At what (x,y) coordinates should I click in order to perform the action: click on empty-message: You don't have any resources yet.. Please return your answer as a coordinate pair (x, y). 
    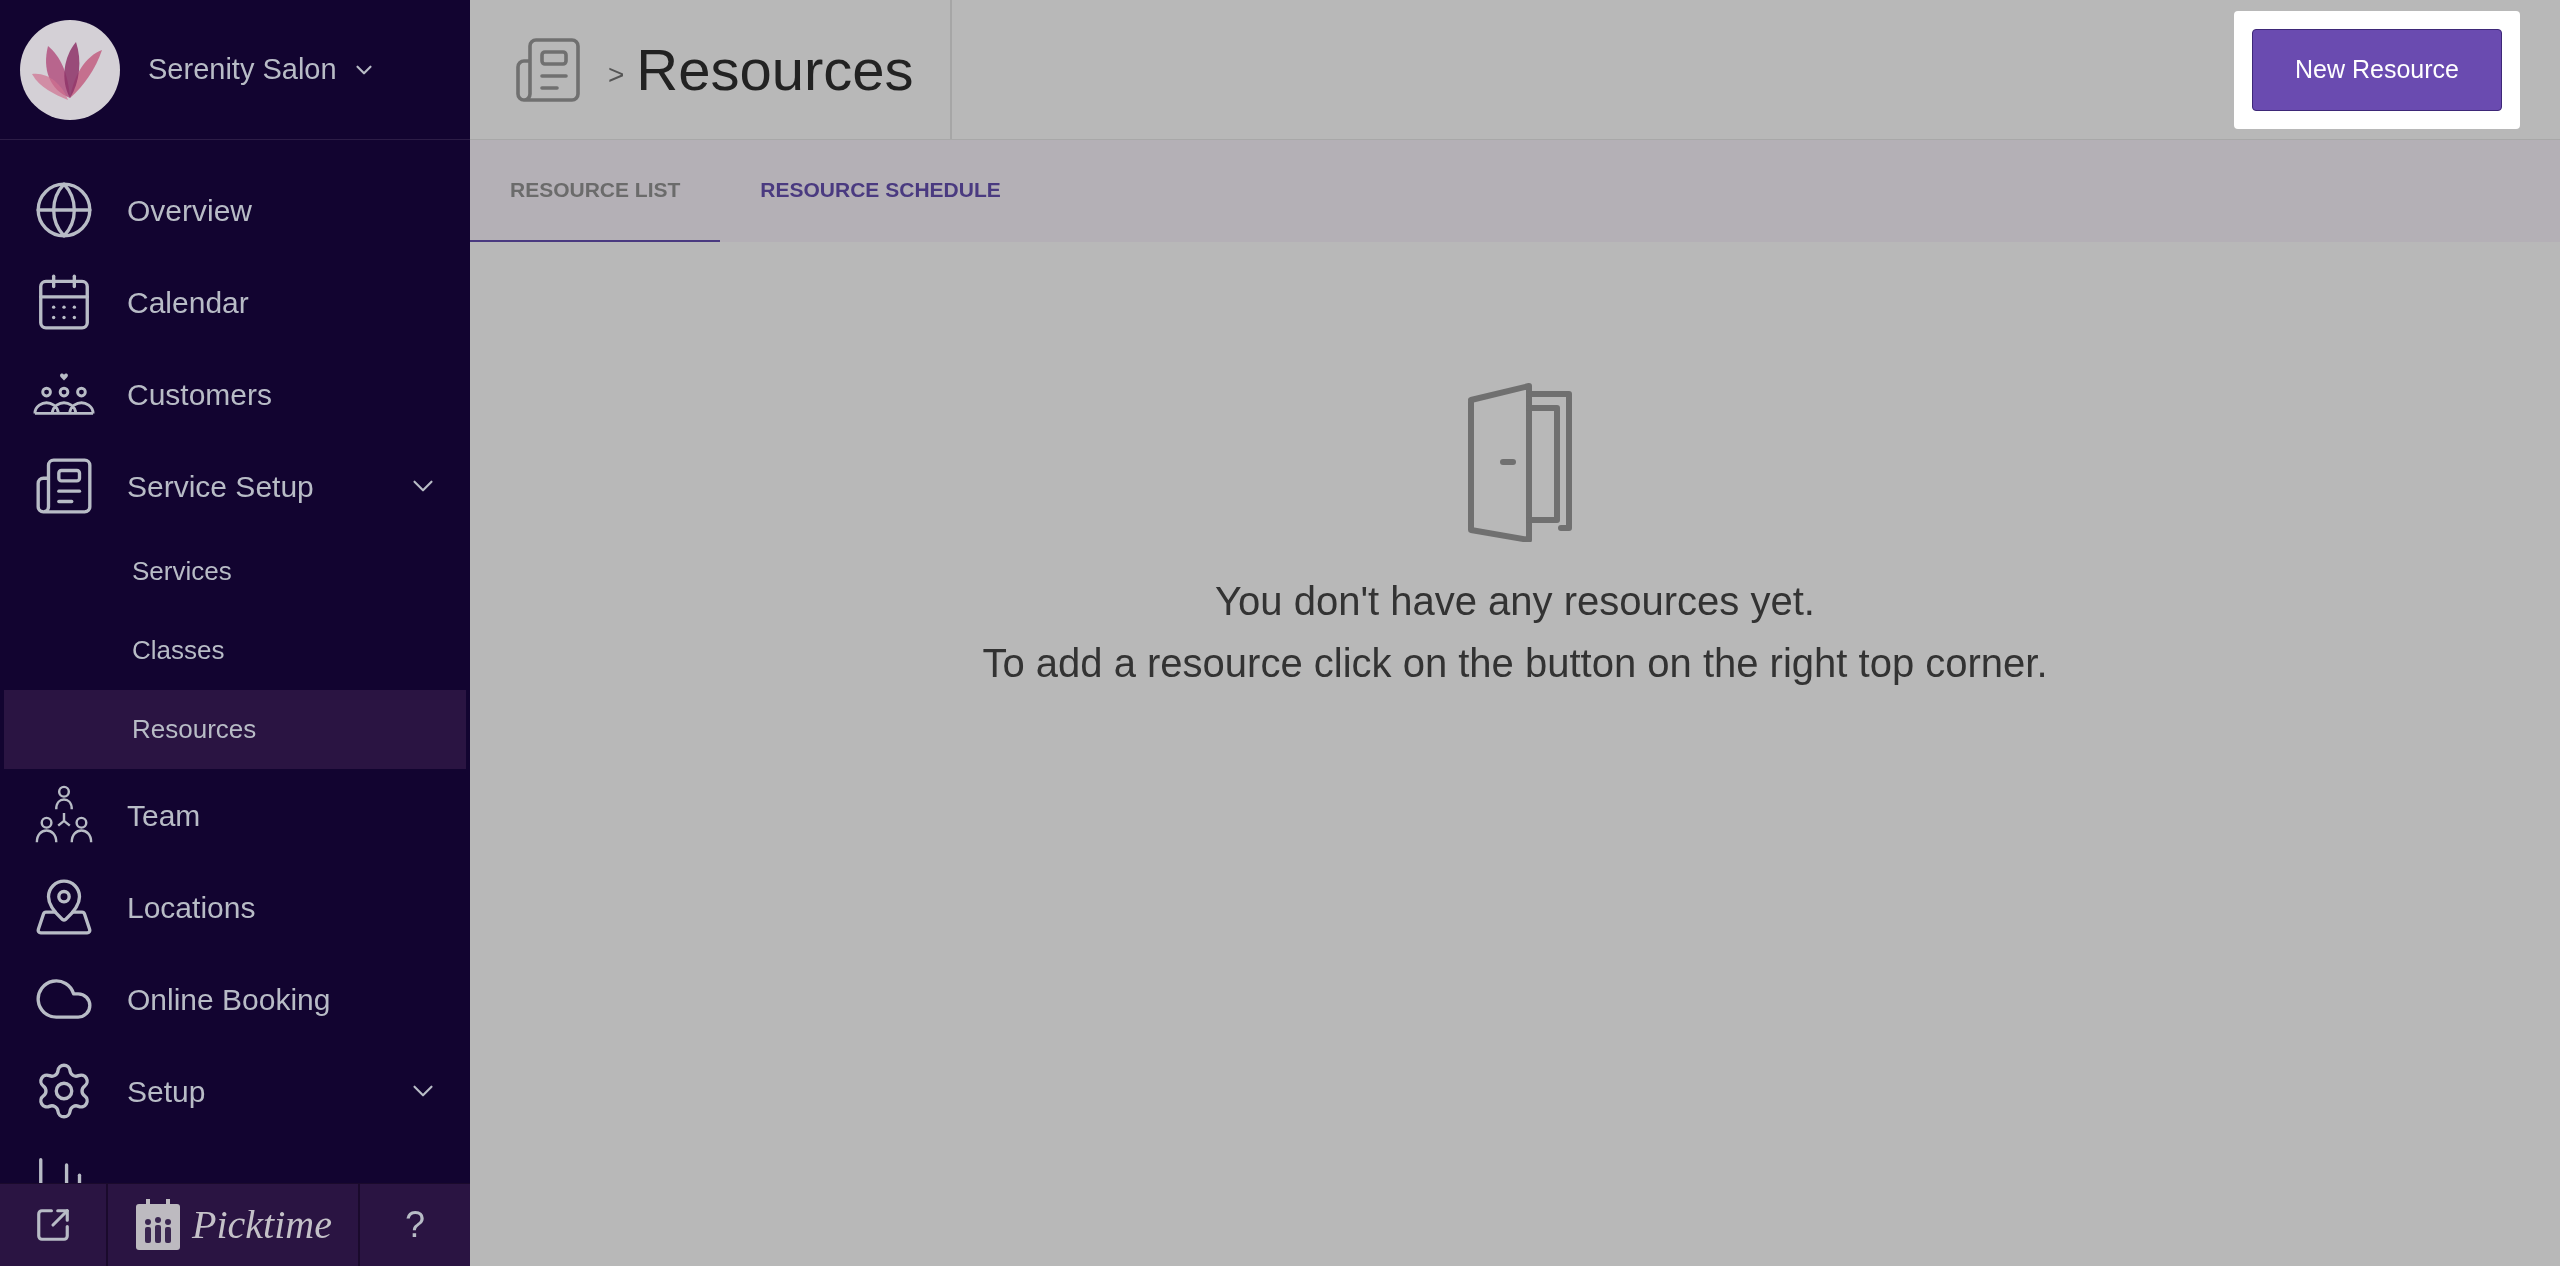
    Looking at the image, I should click on (1515, 601).